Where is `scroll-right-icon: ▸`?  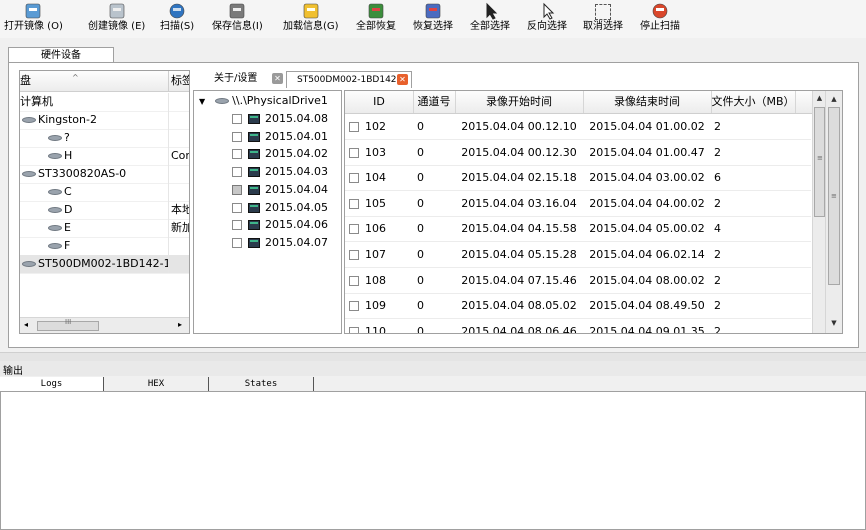
scroll-right-icon: ▸ is located at coordinates (180, 324).